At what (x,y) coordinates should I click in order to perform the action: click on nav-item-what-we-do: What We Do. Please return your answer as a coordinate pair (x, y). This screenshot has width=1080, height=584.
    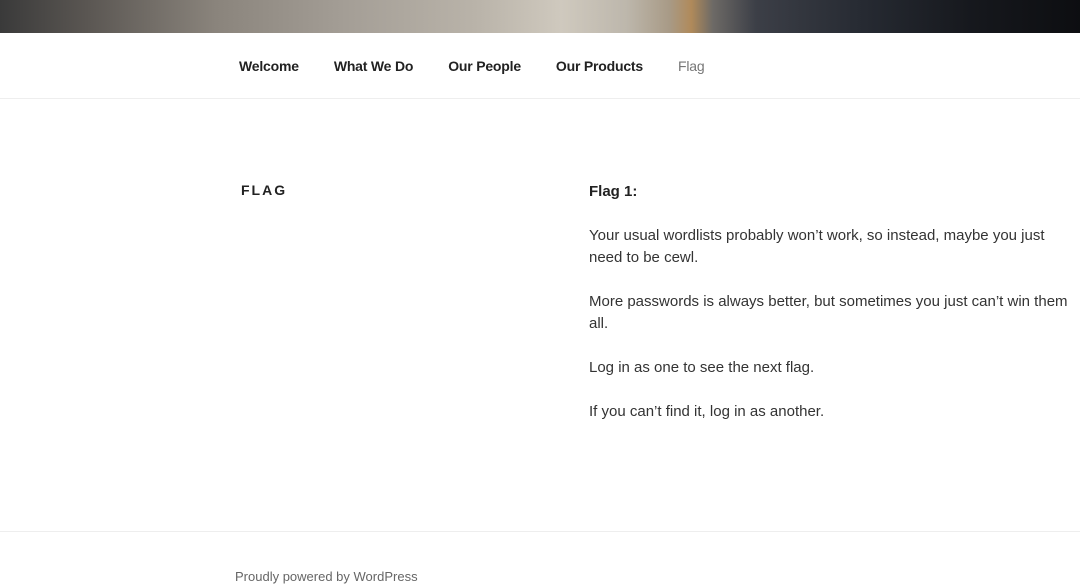
    Looking at the image, I should click on (374, 66).